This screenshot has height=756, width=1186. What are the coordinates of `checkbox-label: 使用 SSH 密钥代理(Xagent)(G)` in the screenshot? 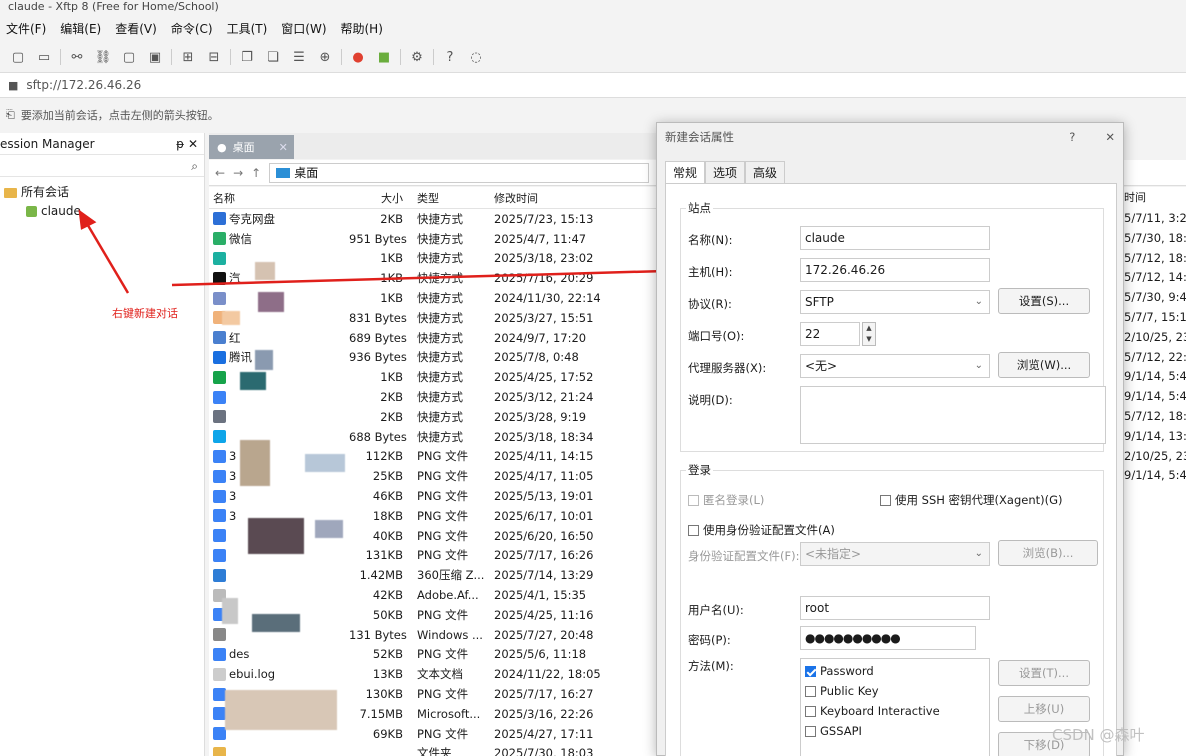 It's located at (979, 500).